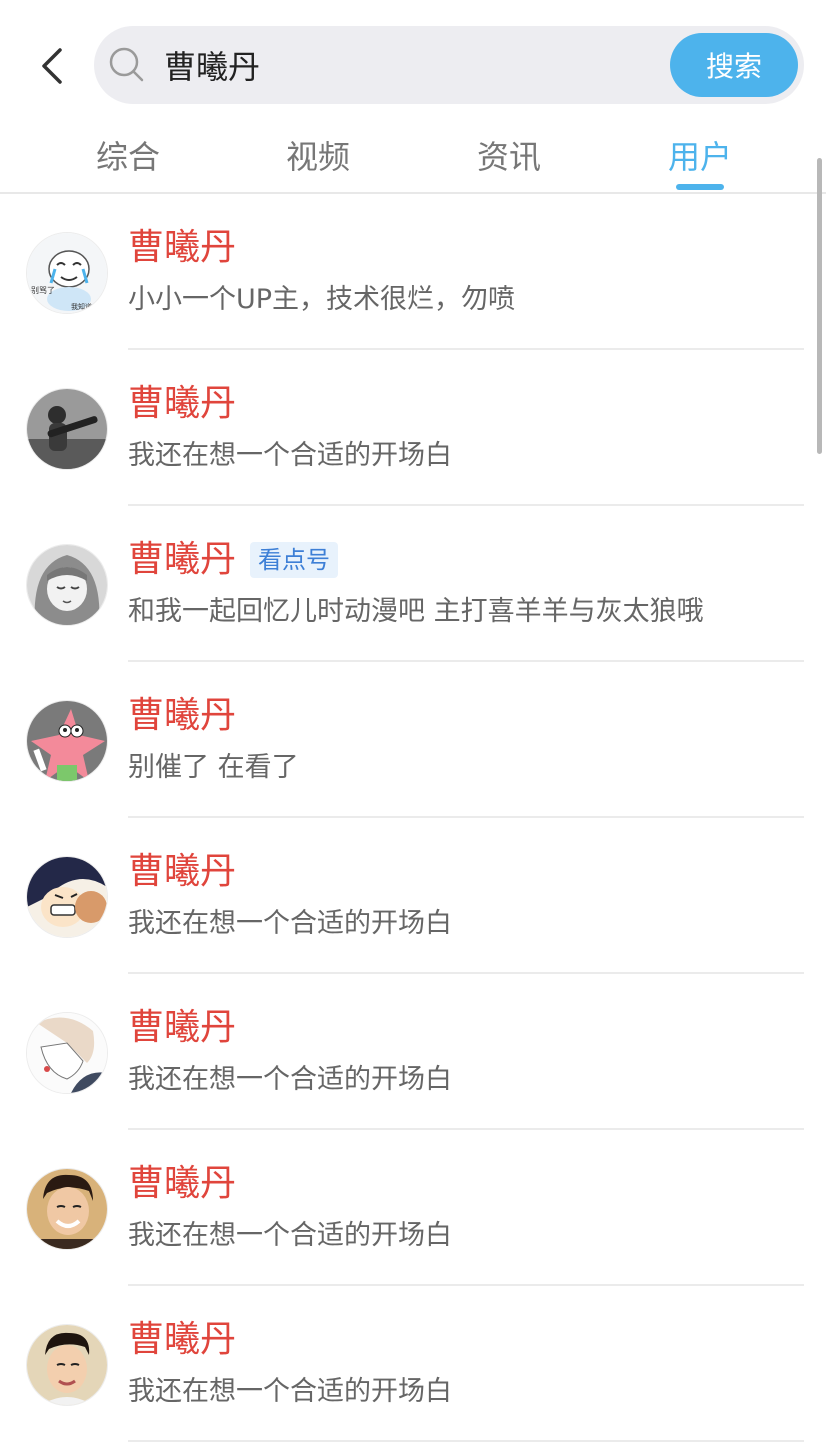  I want to click on list-item: 别骂了 我知道 曹曦丹 小小一个UP主，技术很烂，勿喷, so click(413, 272).